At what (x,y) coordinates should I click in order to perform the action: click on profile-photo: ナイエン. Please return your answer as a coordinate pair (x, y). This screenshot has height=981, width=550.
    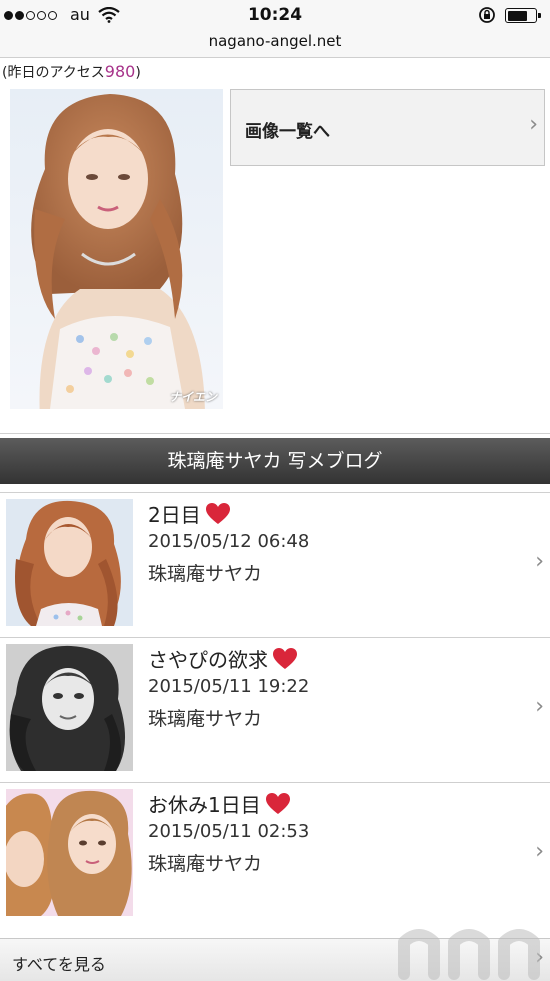
    Looking at the image, I should click on (116, 249).